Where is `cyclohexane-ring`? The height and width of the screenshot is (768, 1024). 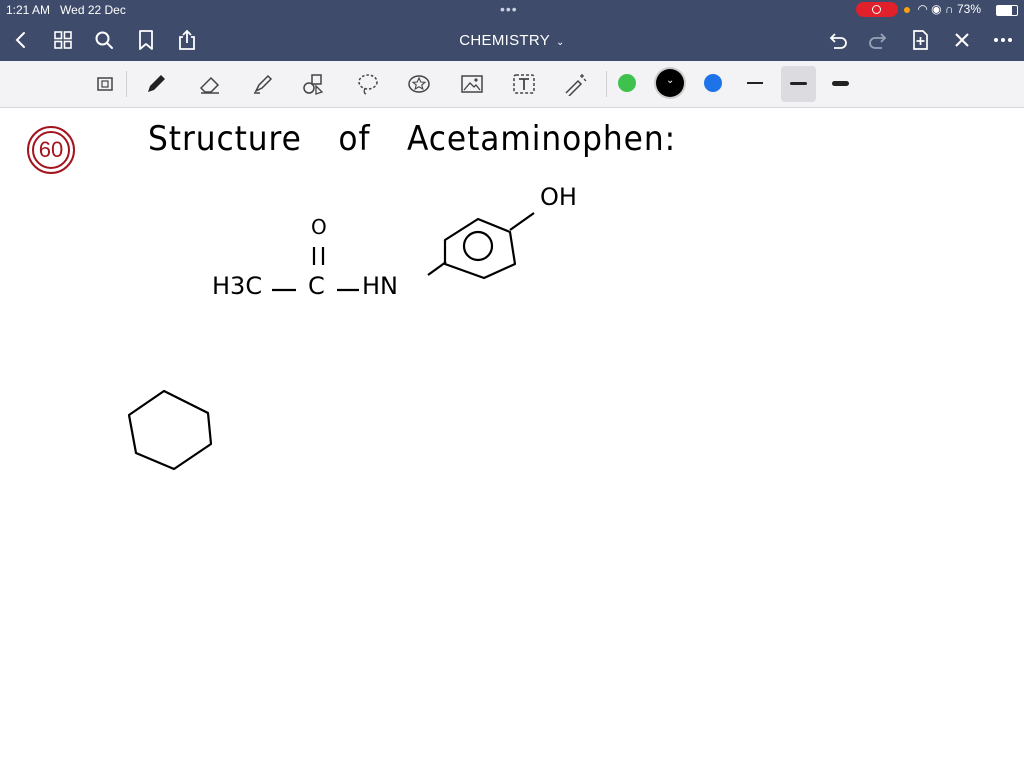
cyclohexane-ring is located at coordinates (170, 430).